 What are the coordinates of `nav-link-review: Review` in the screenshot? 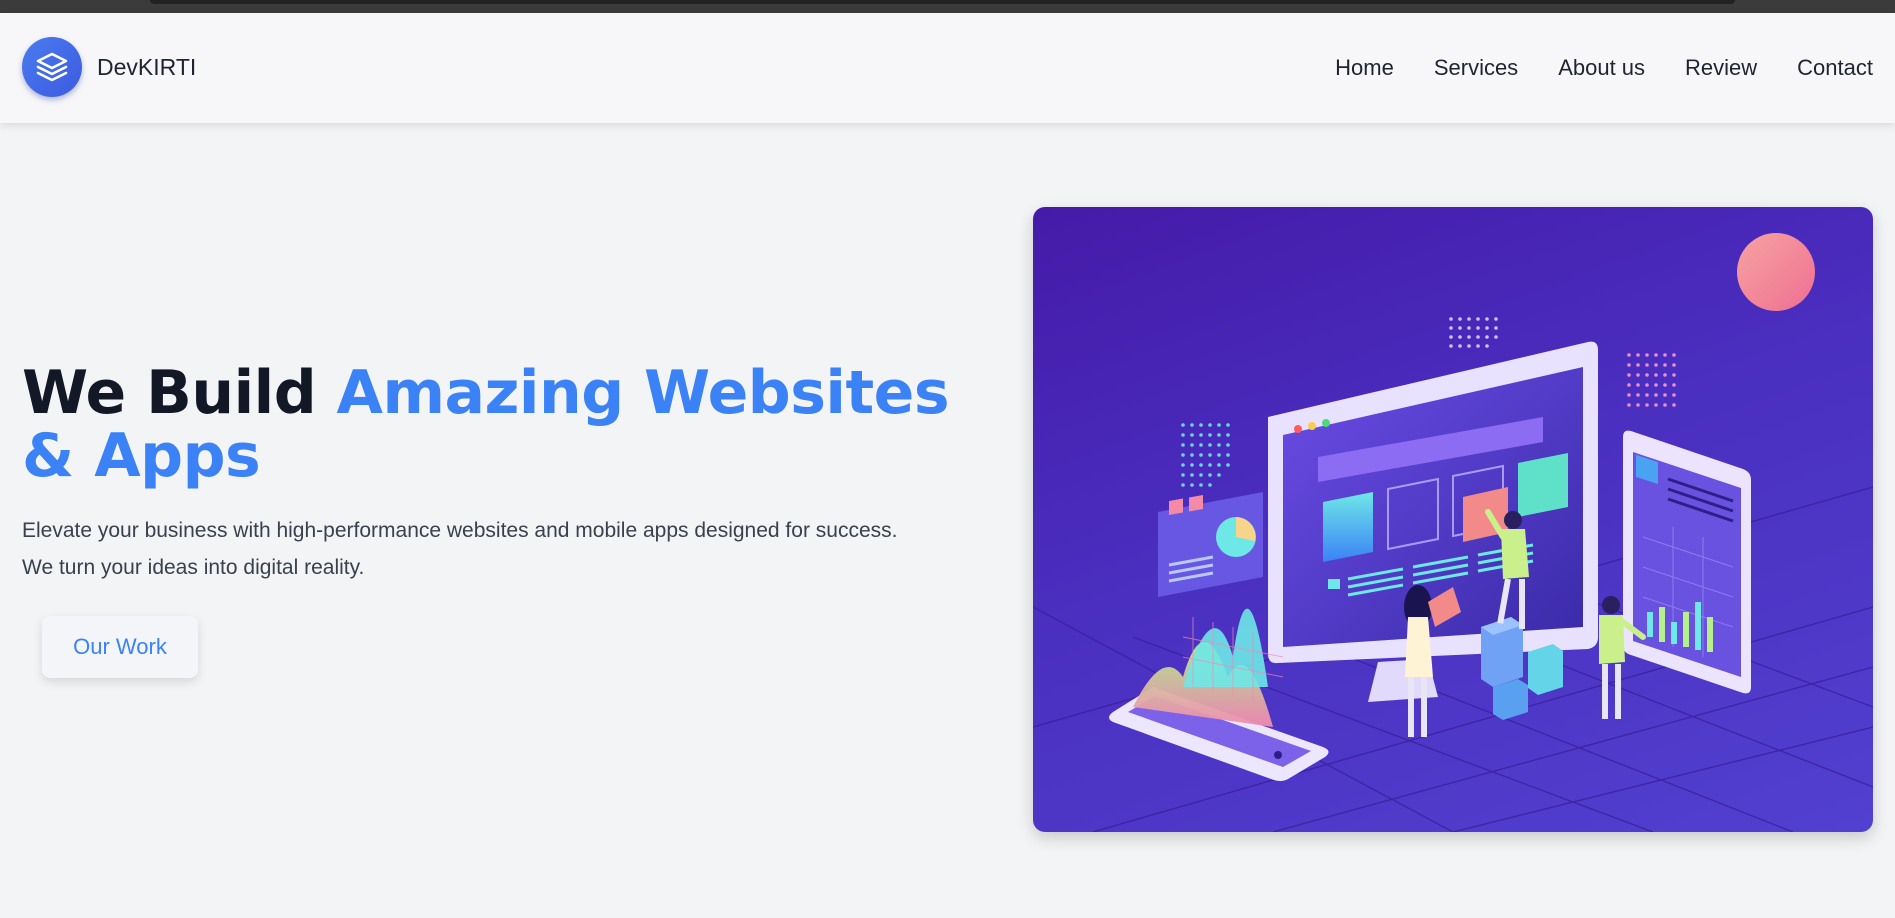 It's located at (1721, 68).